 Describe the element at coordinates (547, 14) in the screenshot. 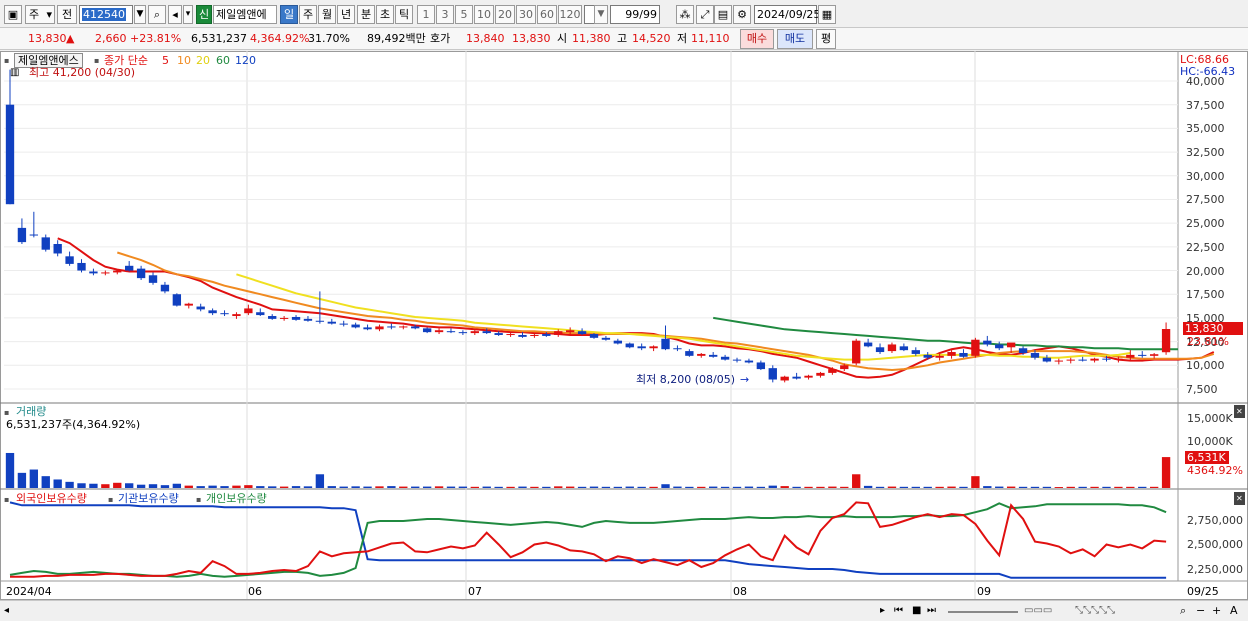

I see `interval-60-button: 60` at that location.